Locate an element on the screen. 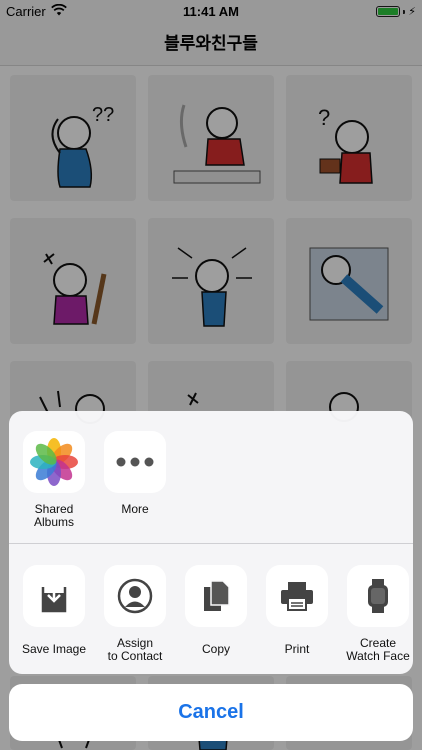 This screenshot has width=422, height=750. copy-button: Copy is located at coordinates (216, 610).